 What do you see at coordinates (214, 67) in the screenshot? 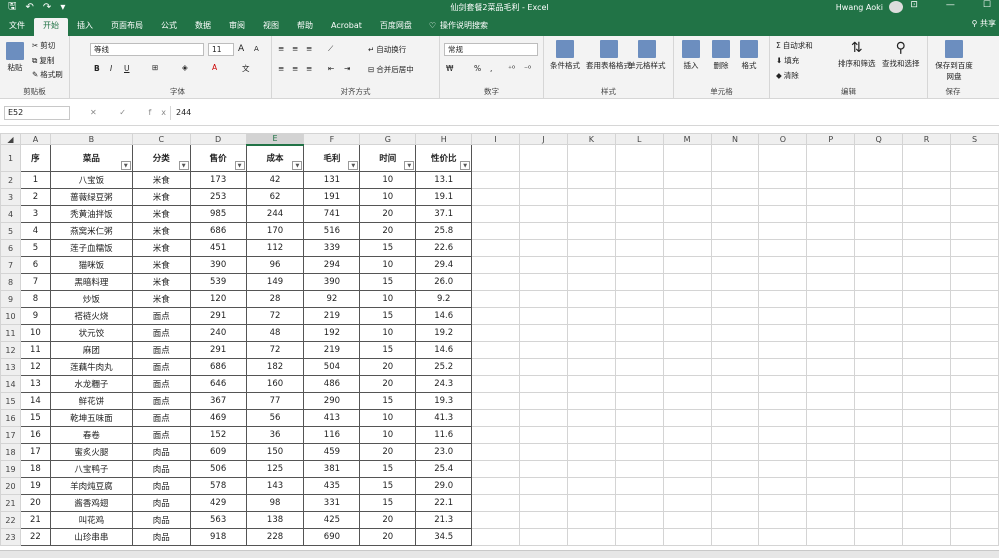
I see `font-color-button: A` at bounding box center [214, 67].